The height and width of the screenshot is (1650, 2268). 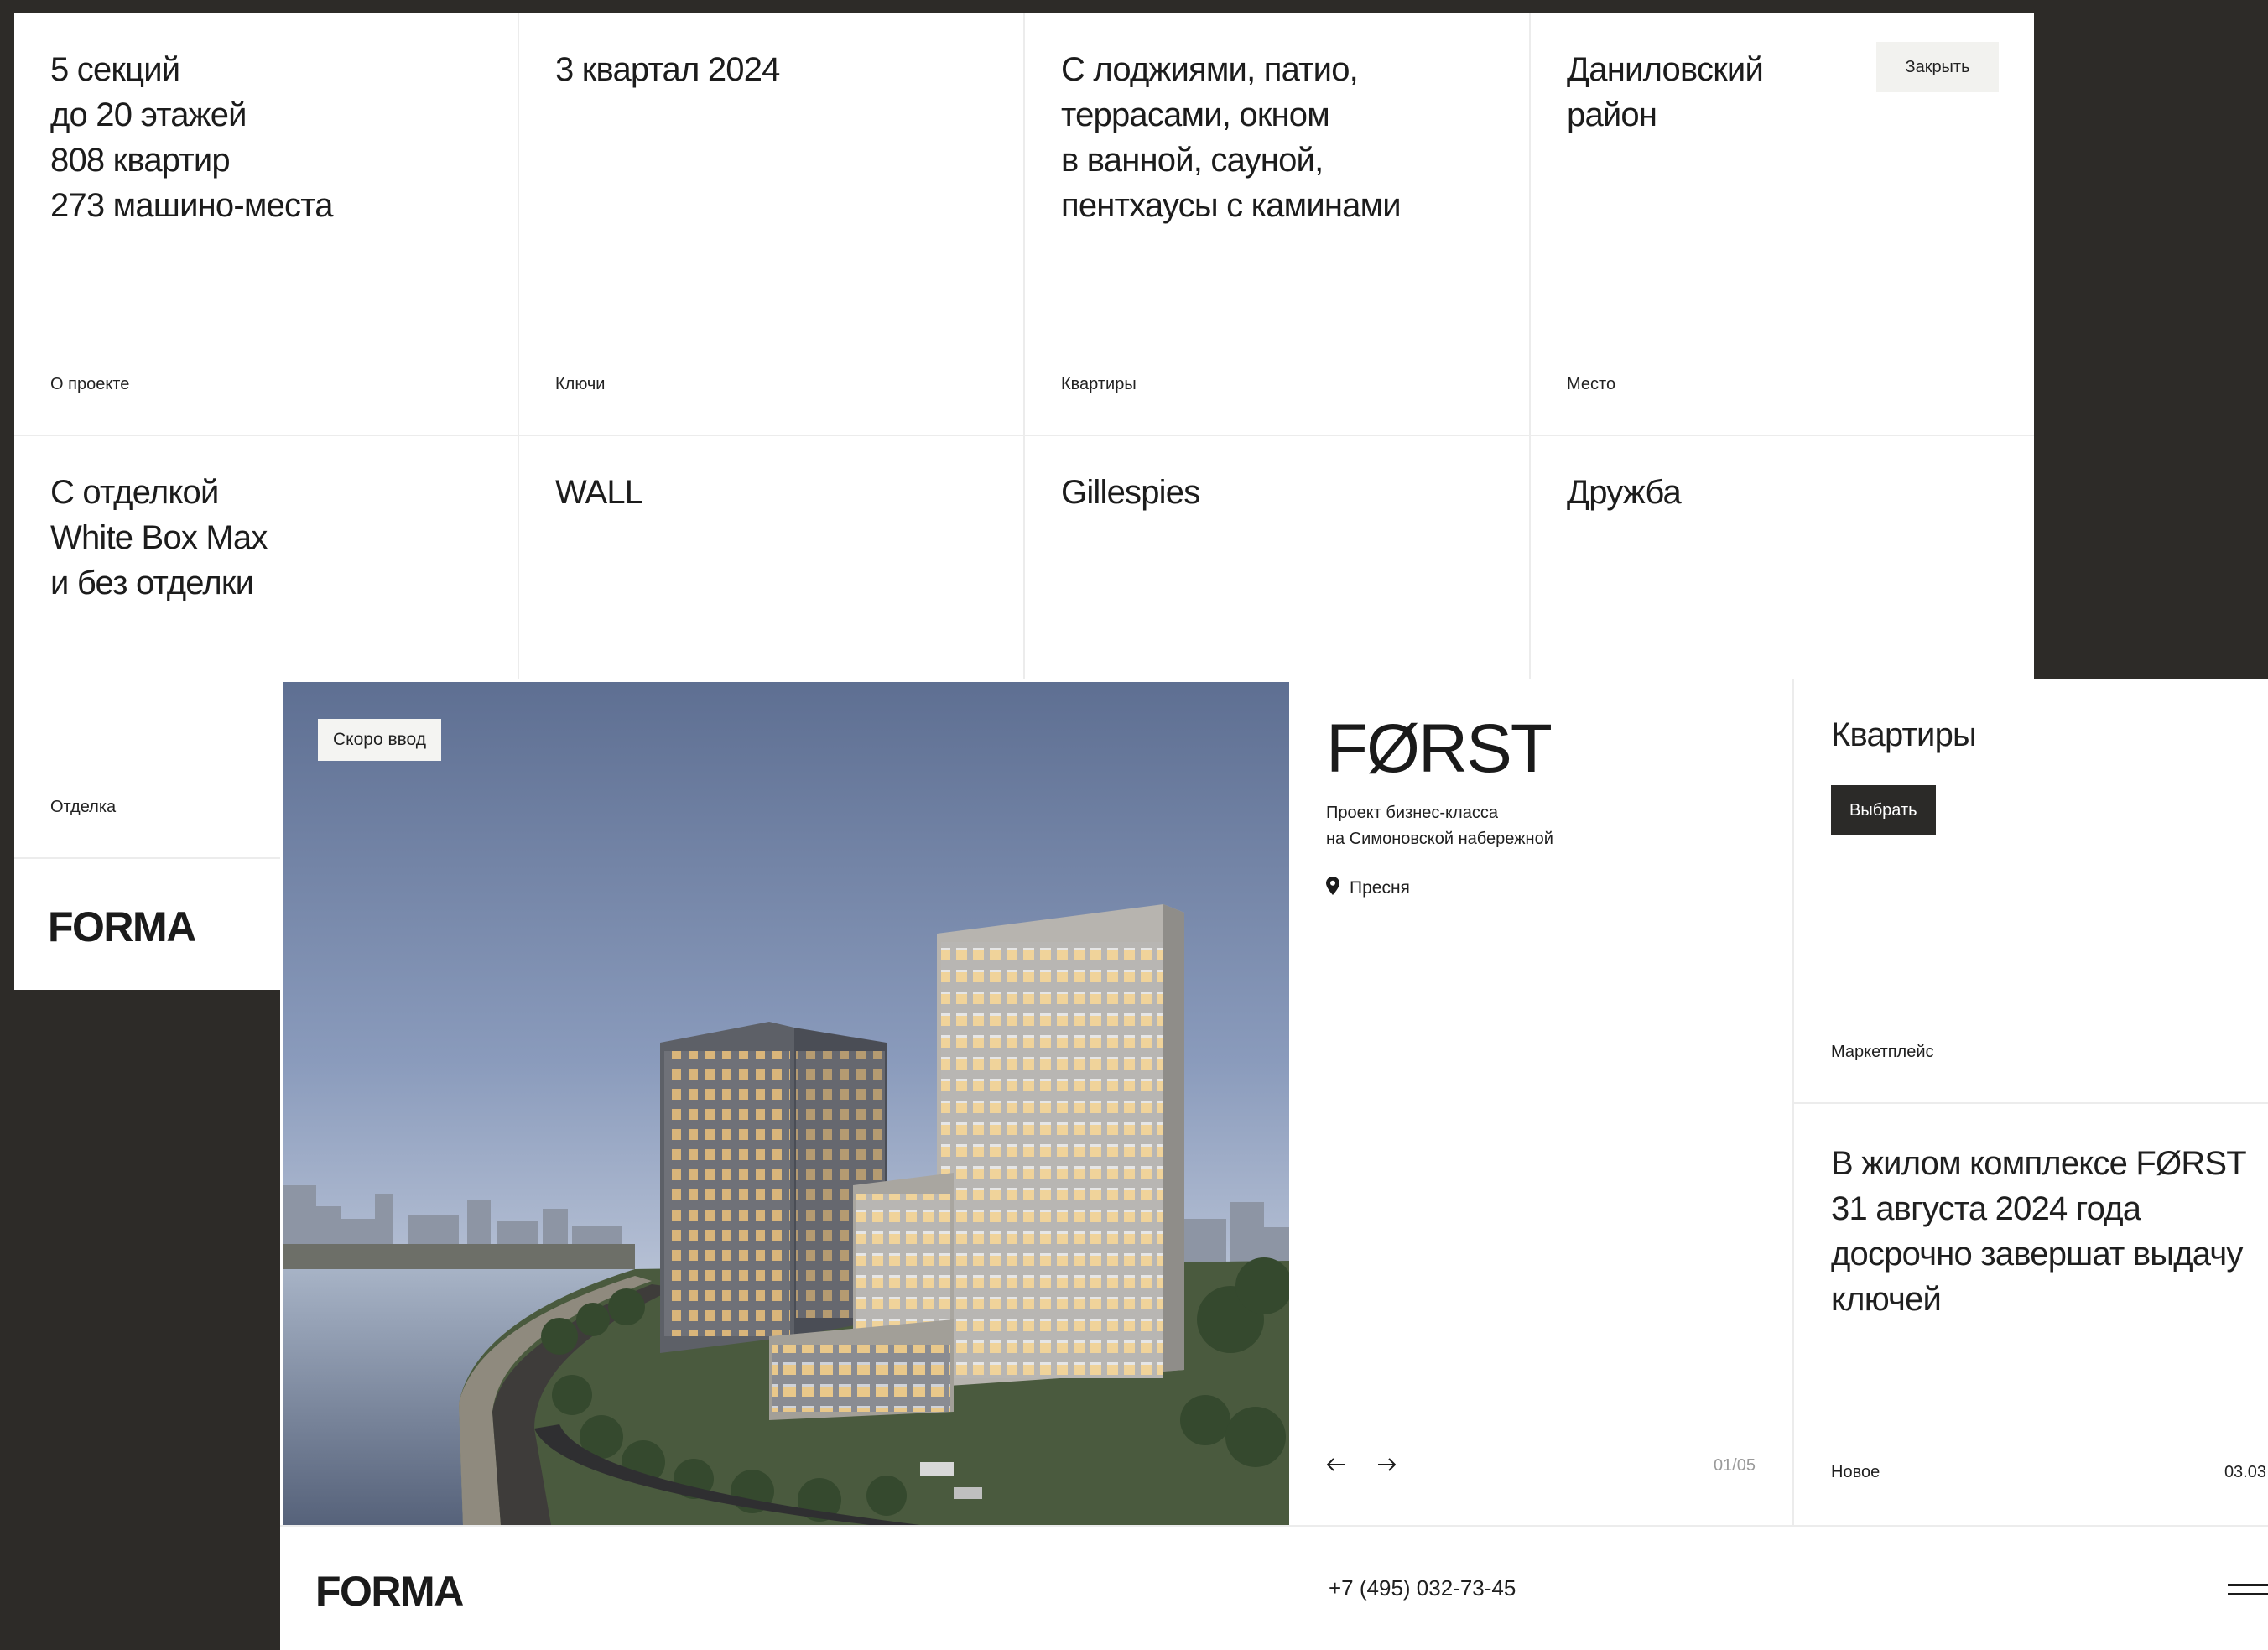 I want to click on project-logo: FØRST, so click(x=1439, y=748).